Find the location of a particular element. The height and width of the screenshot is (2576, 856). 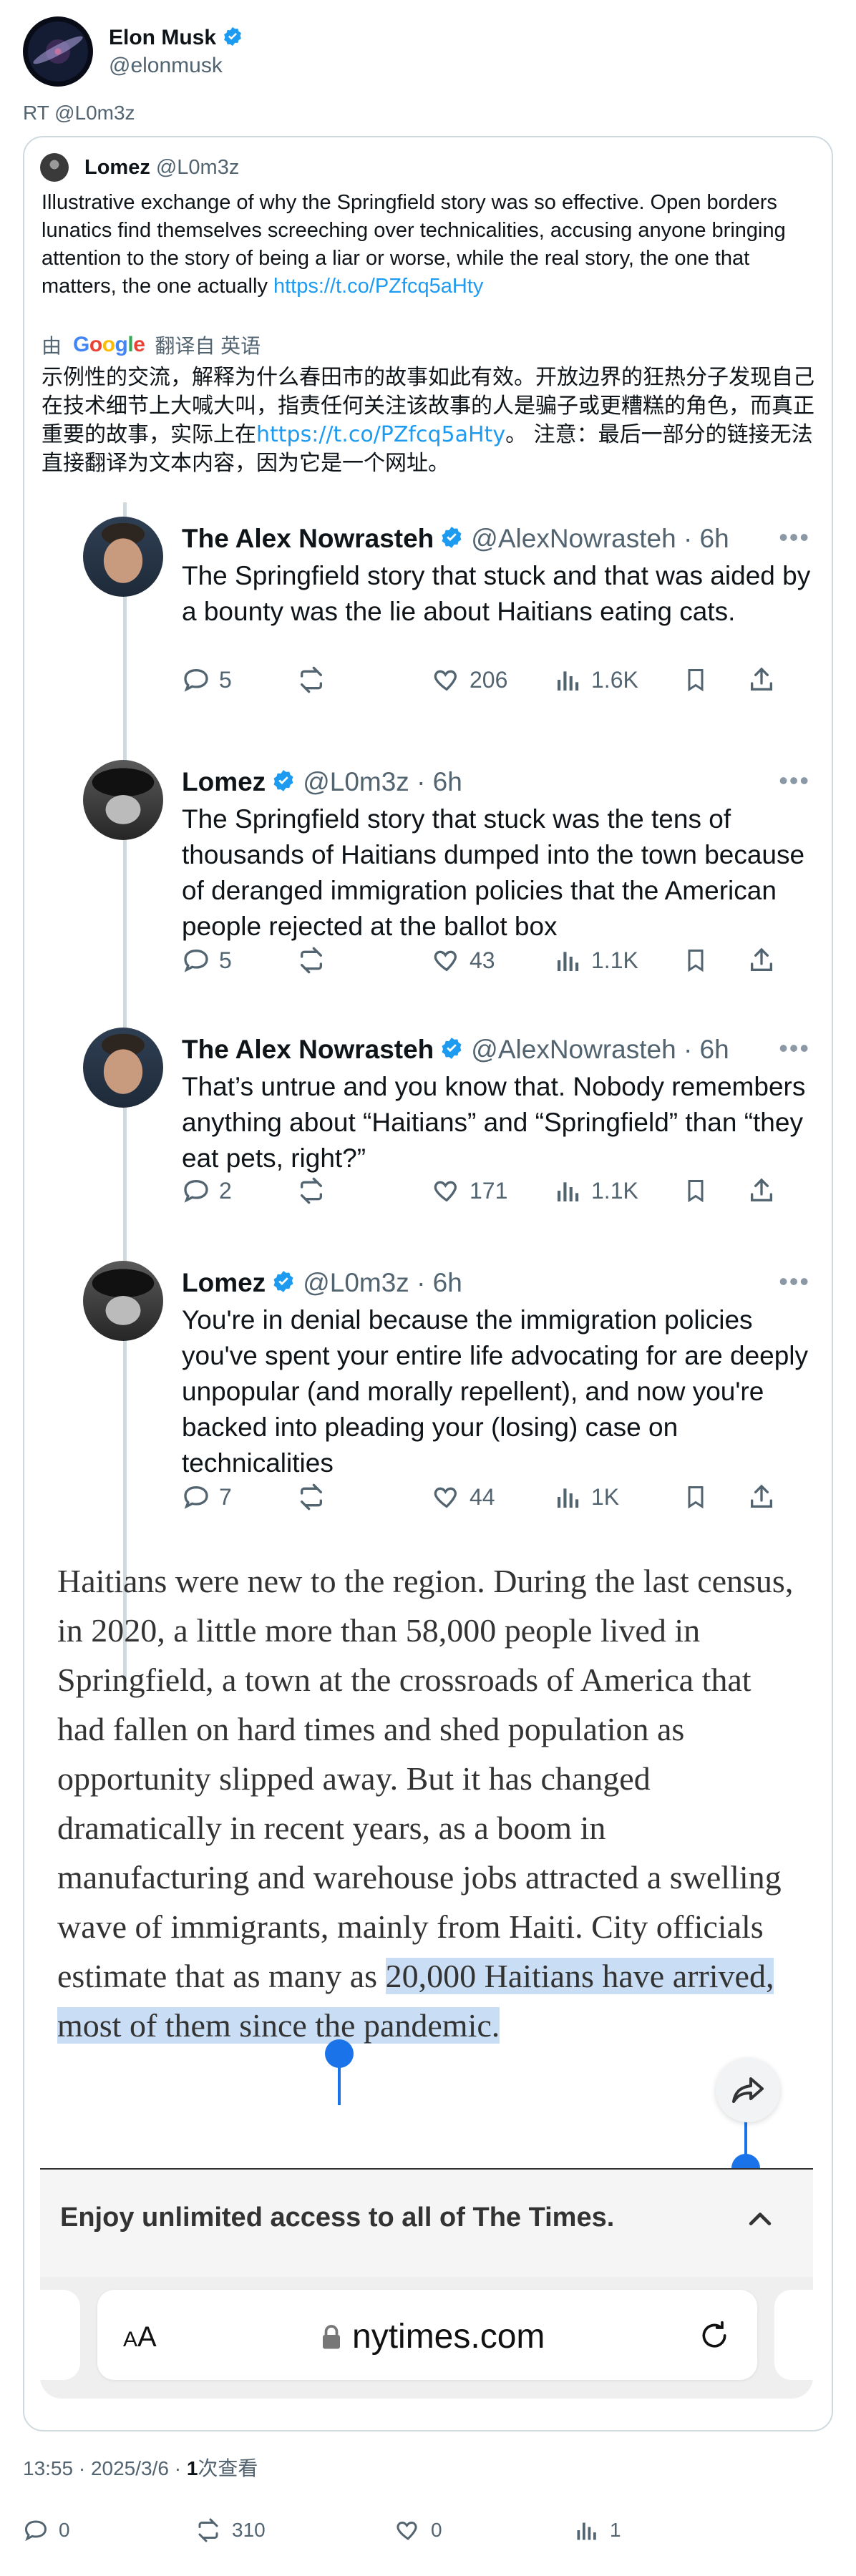

quoted-author-handle: @L0m3z is located at coordinates (197, 168).